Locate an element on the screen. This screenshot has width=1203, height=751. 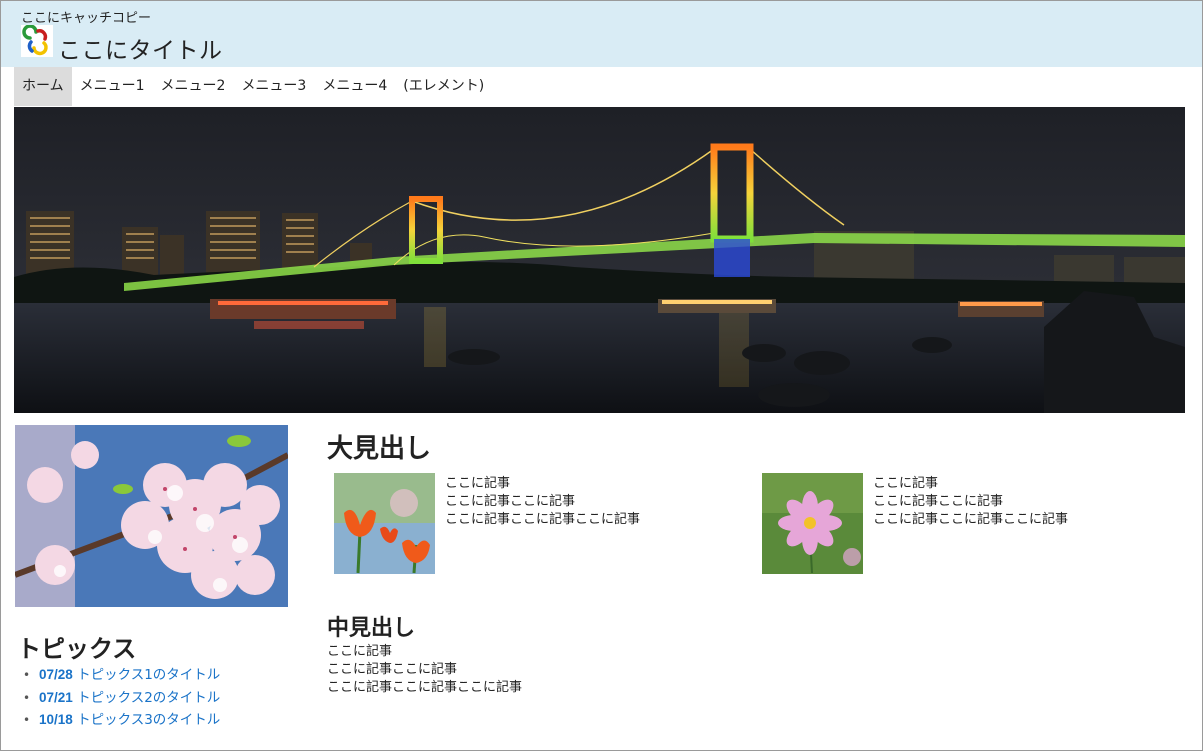
body-line: ここに記事 is located at coordinates (360, 651).